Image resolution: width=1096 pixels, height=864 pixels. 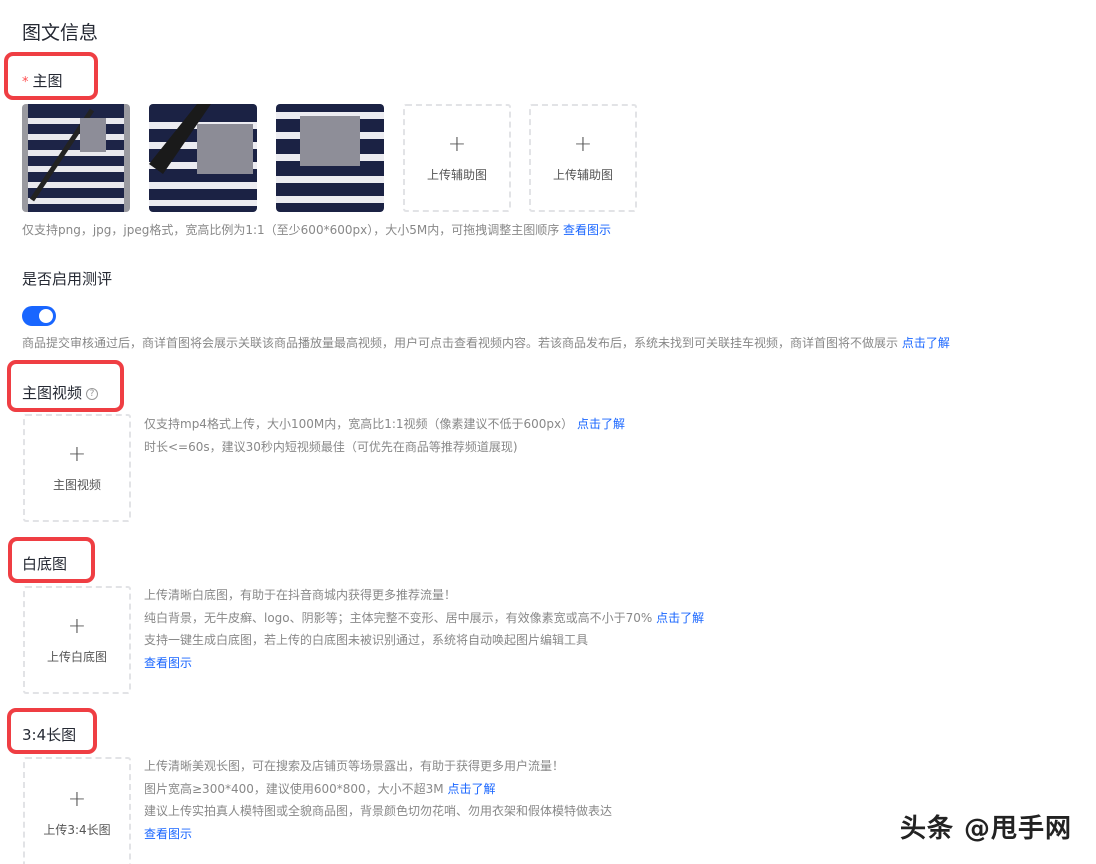 What do you see at coordinates (300, 595) in the screenshot?
I see `white-bg-hint-line-1: 上传清晰白底图，有助于在抖音商城内获得更多推荐流量！` at bounding box center [300, 595].